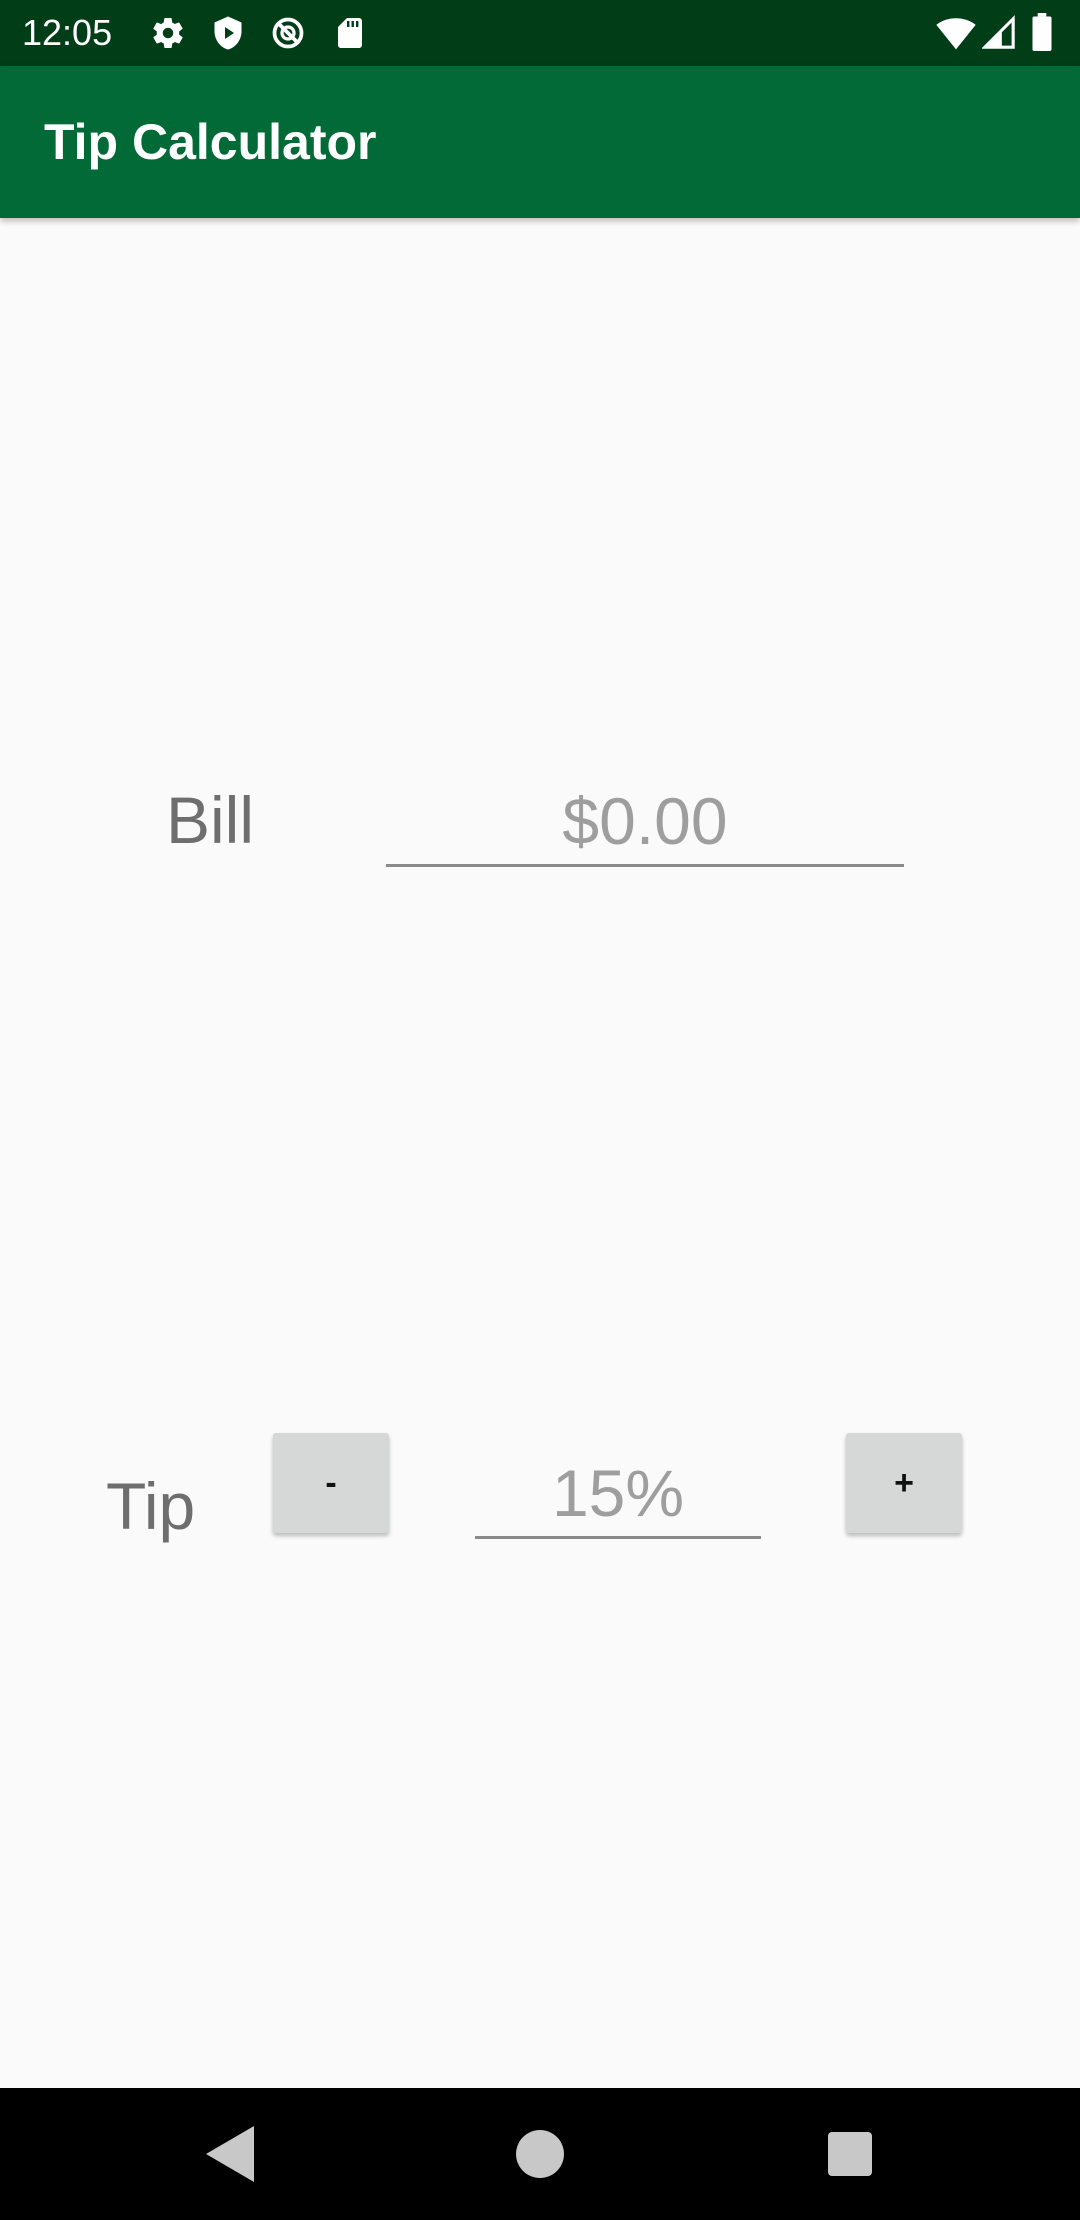  Describe the element at coordinates (645, 822) in the screenshot. I see `bill-input` at that location.